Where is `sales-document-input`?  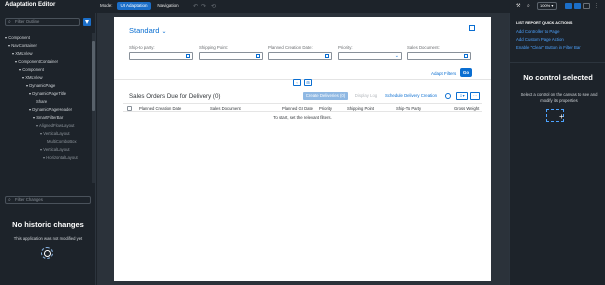
sales-document-input is located at coordinates (439, 56).